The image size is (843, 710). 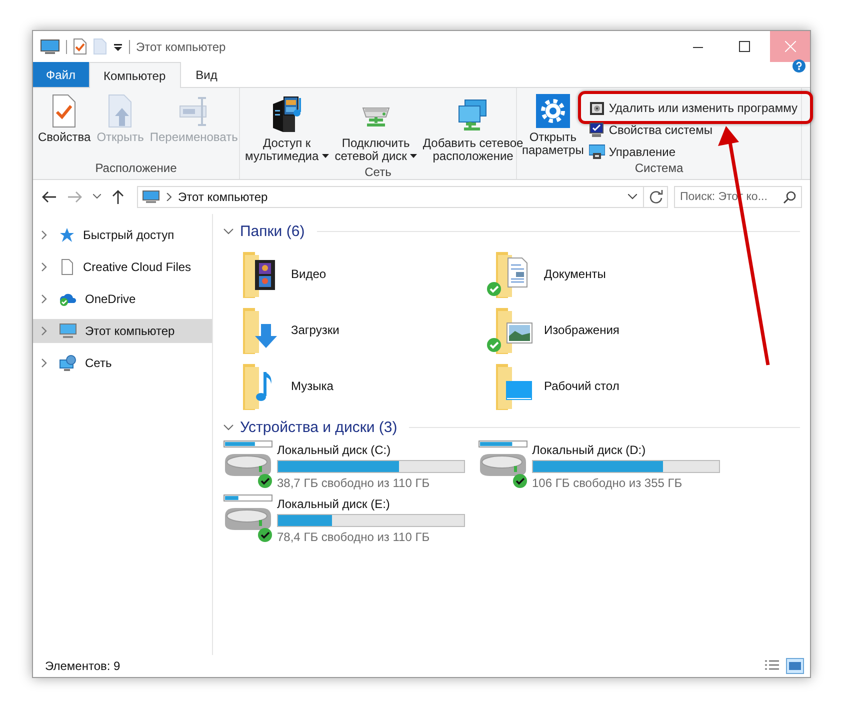 I want to click on drive-free-space: 78,4 ГБ свободно из 110 ГБ, so click(x=354, y=537).